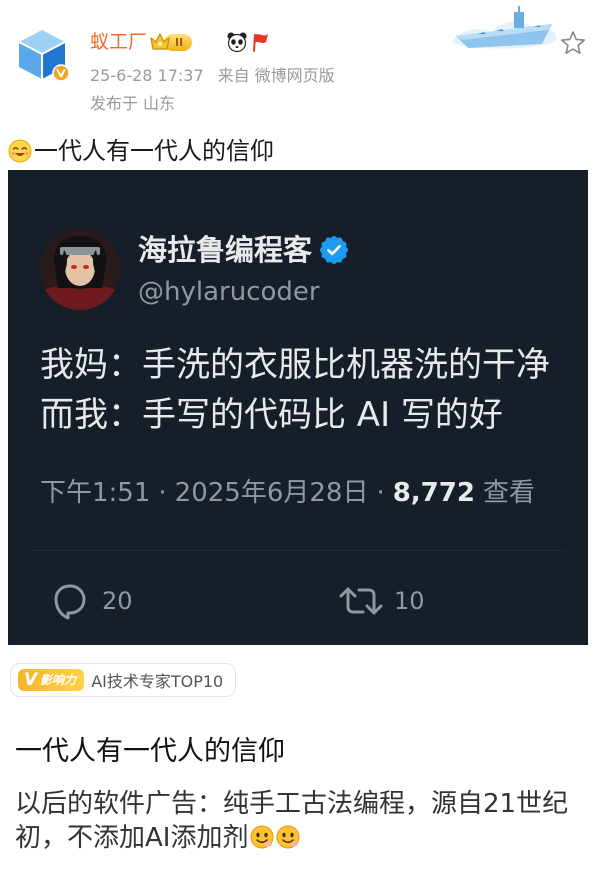 The width and height of the screenshot is (600, 884). Describe the element at coordinates (117, 601) in the screenshot. I see `reply-count: 20` at that location.